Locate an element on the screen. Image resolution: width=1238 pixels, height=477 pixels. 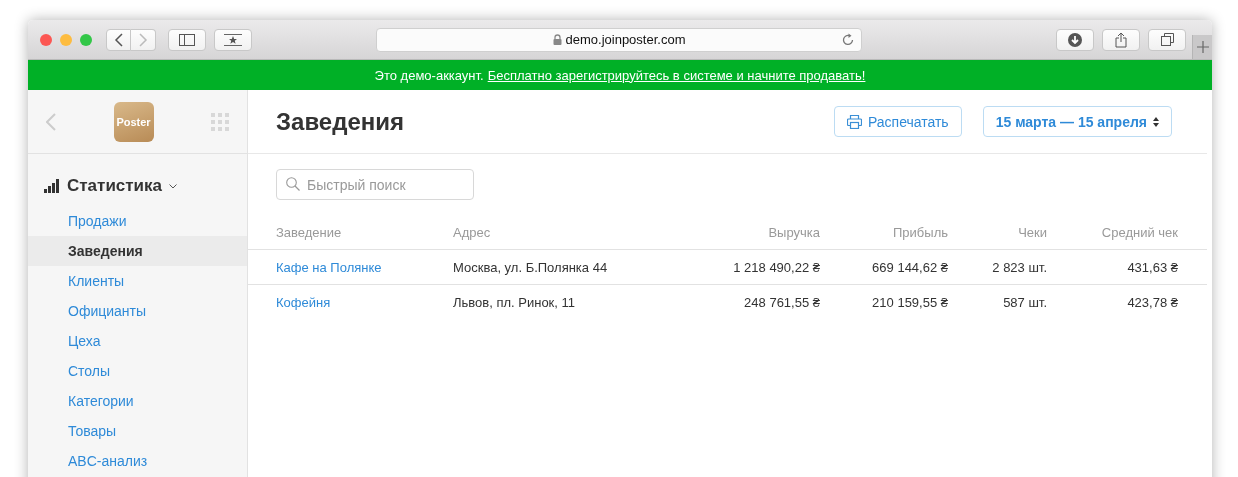
printer-icon is located at coordinates (854, 121).